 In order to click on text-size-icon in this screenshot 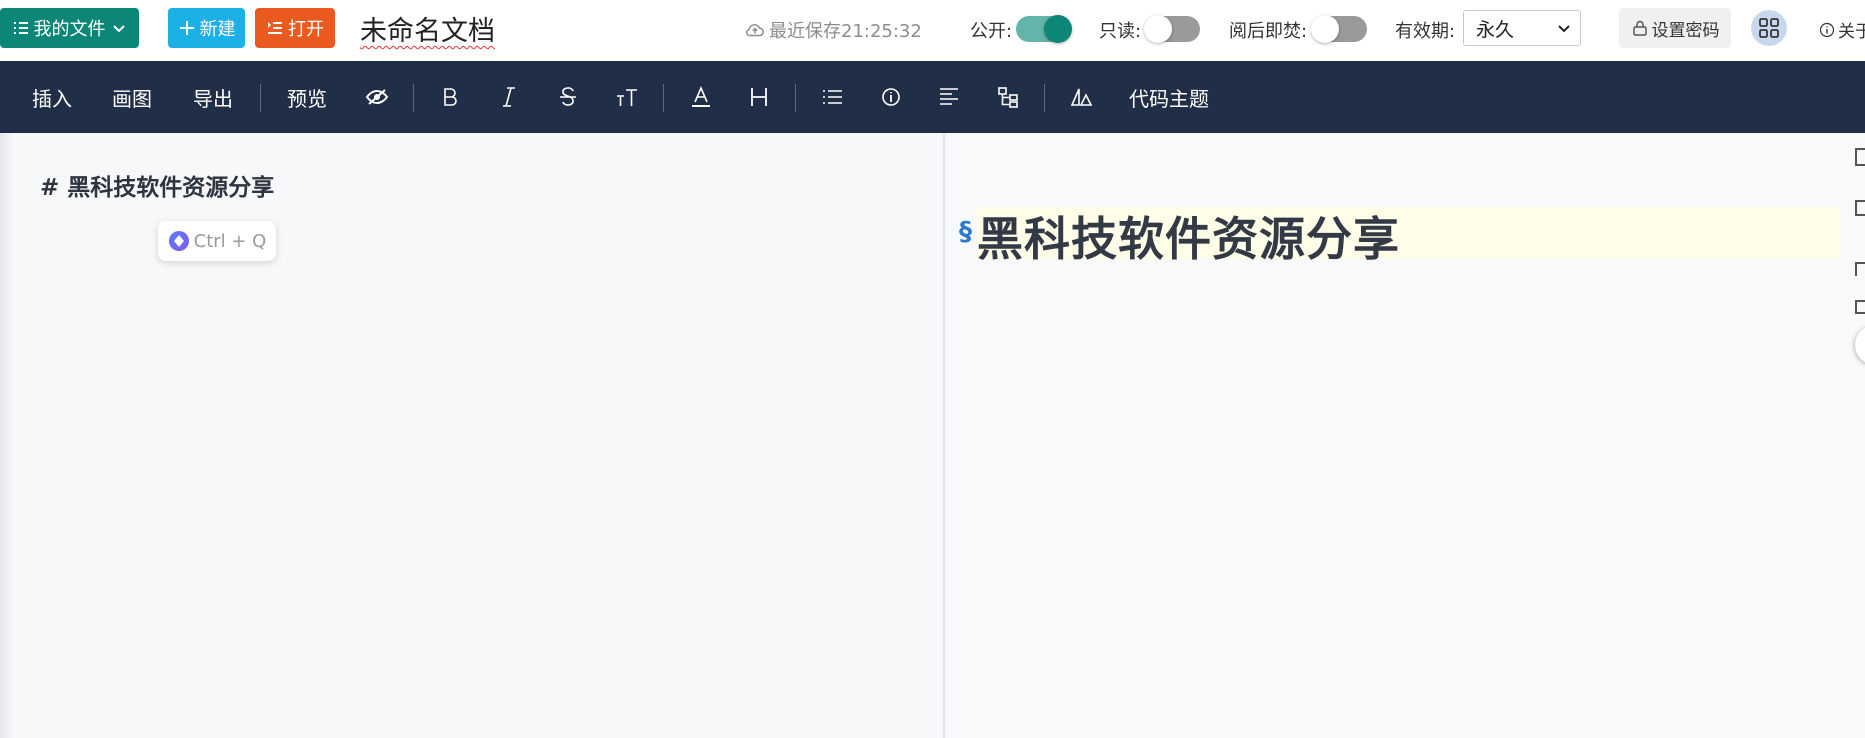, I will do `click(627, 97)`.